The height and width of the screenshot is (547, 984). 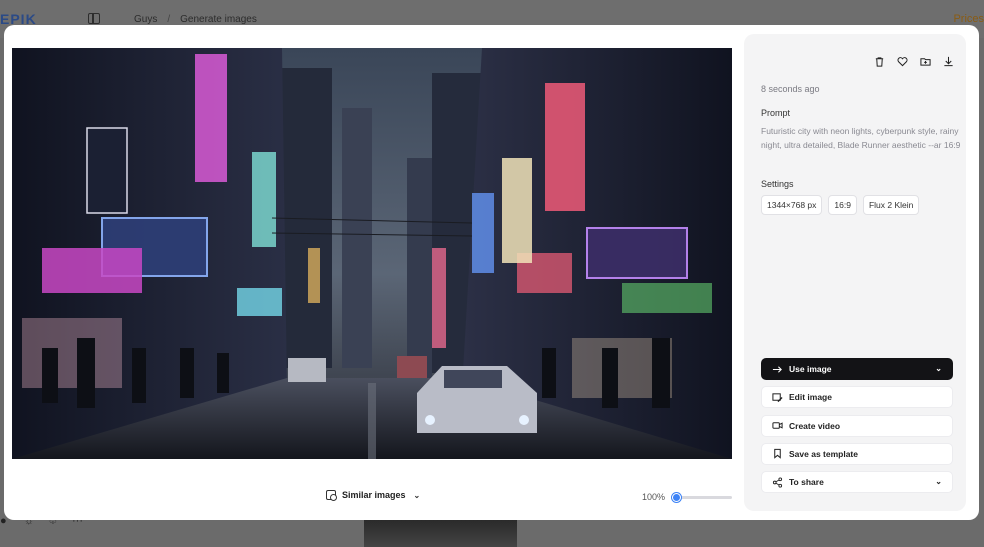 What do you see at coordinates (857, 397) in the screenshot?
I see `edit-image-button: Edit image` at bounding box center [857, 397].